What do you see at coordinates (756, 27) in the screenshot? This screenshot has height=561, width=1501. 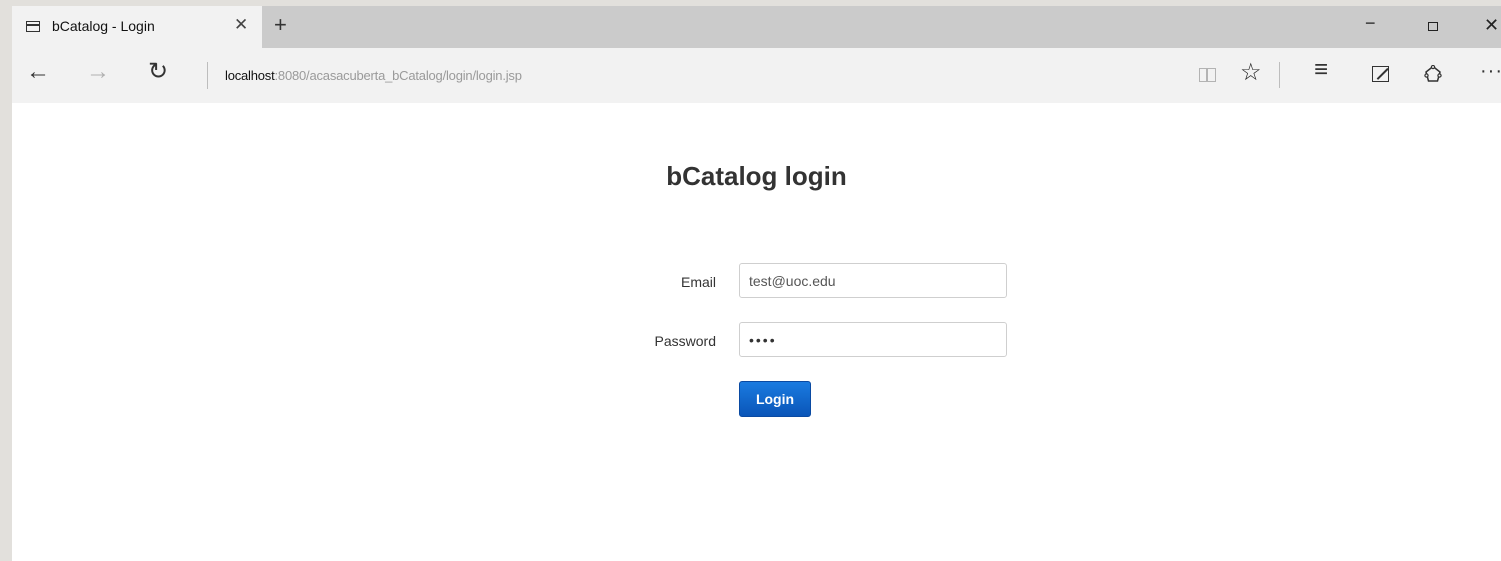 I see `tab-strip: bCatalog - Login ✕ + − ✕` at bounding box center [756, 27].